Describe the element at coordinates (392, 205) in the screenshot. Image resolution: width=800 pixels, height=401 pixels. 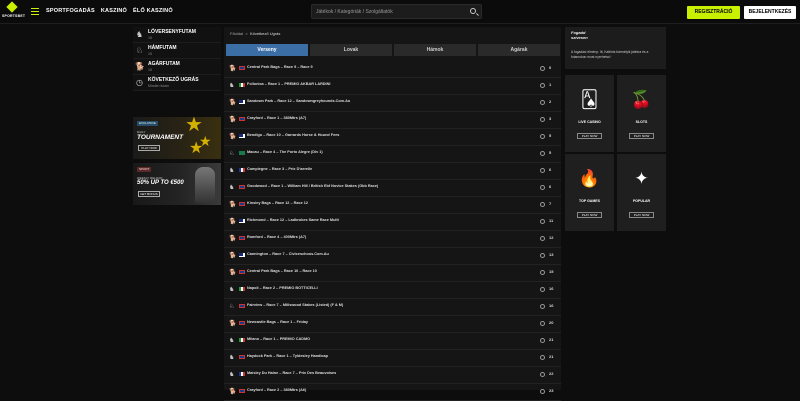
I see `race-row: 🐕 Kinsley Bags – Race 12 – Race 12 7` at that location.